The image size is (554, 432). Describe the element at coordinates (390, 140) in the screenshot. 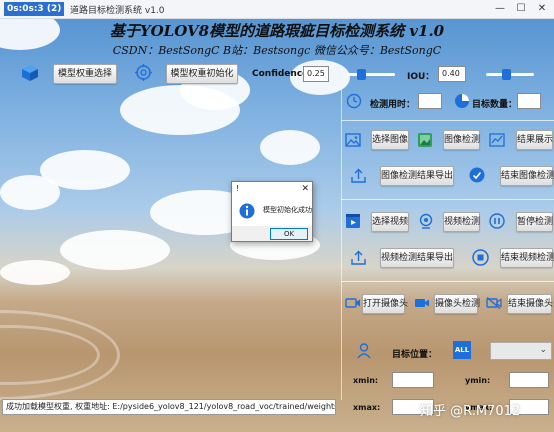

I see `select-image-button: 选择图像` at that location.